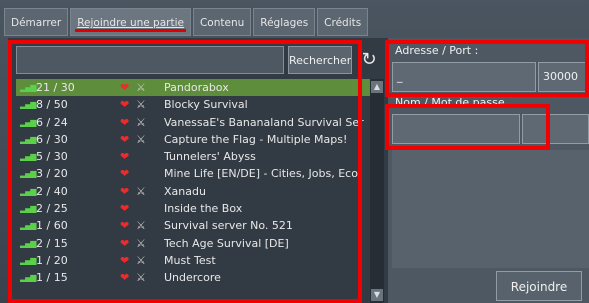 The image size is (589, 303). What do you see at coordinates (377, 295) in the screenshot?
I see `scroll-down-icon: ▼` at bounding box center [377, 295].